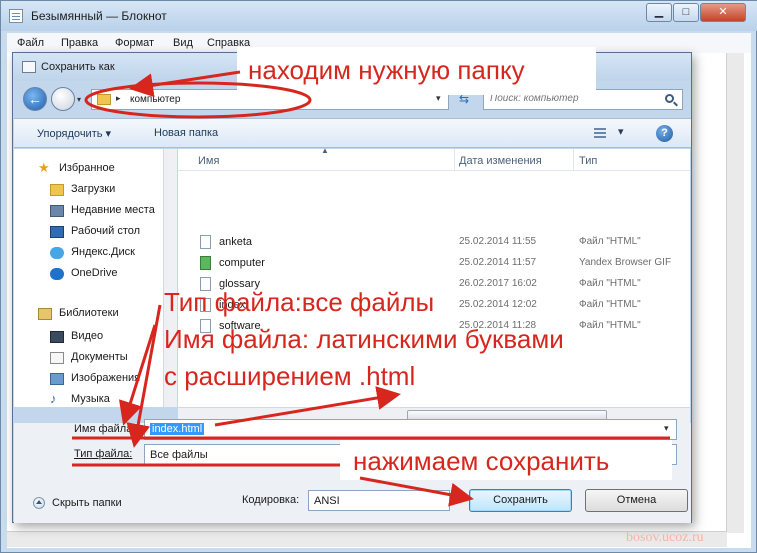 Image resolution: width=757 pixels, height=553 pixels. Describe the element at coordinates (665, 537) in the screenshot. I see `watermark: bosov.ucoz.ru` at that location.